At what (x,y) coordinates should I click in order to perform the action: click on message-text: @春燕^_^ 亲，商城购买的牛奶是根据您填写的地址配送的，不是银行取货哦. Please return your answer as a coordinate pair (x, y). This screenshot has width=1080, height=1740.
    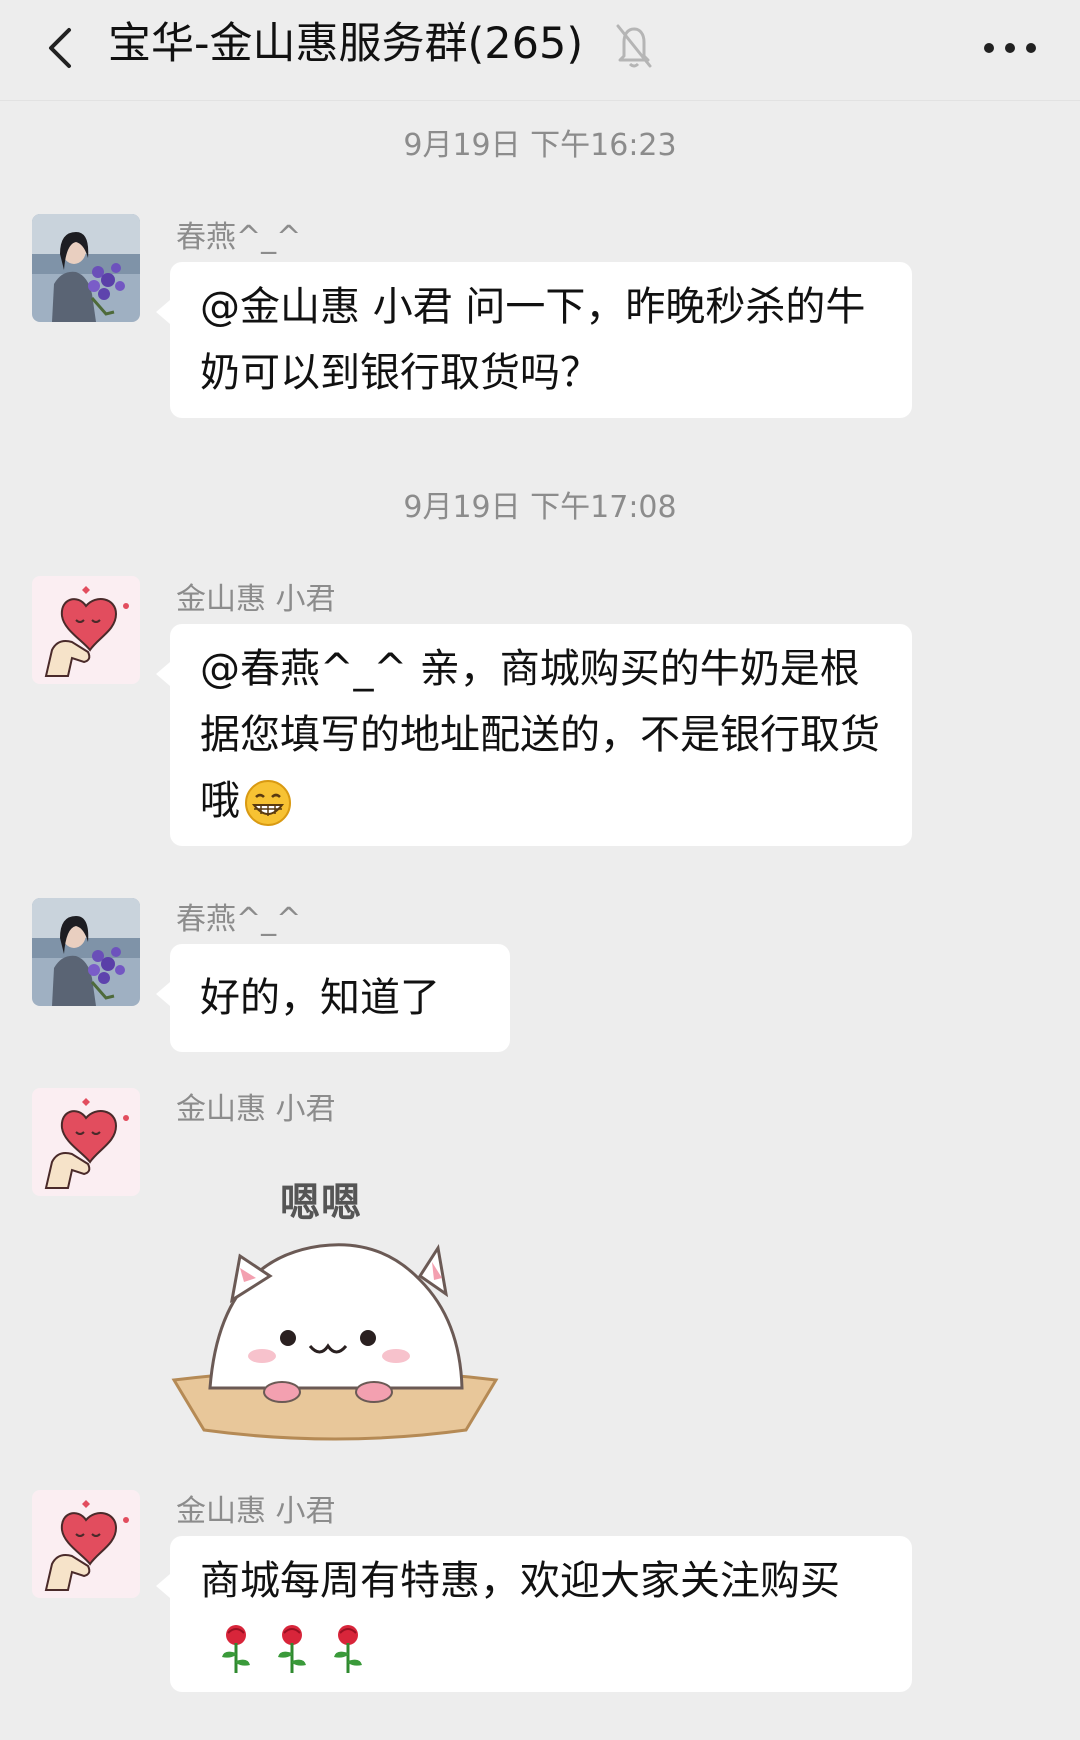
    Looking at the image, I should click on (540, 735).